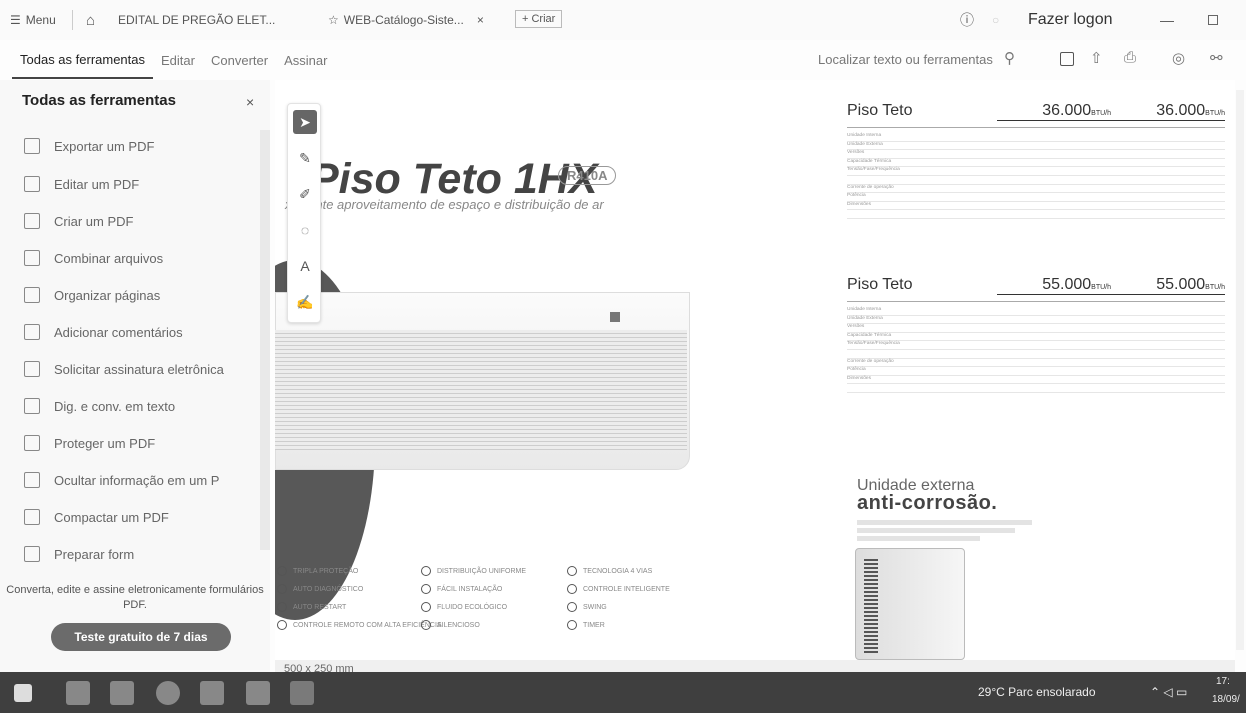 This screenshot has width=1246, height=713. What do you see at coordinates (1178, 58) in the screenshot?
I see `share-icon: ◎` at bounding box center [1178, 58].